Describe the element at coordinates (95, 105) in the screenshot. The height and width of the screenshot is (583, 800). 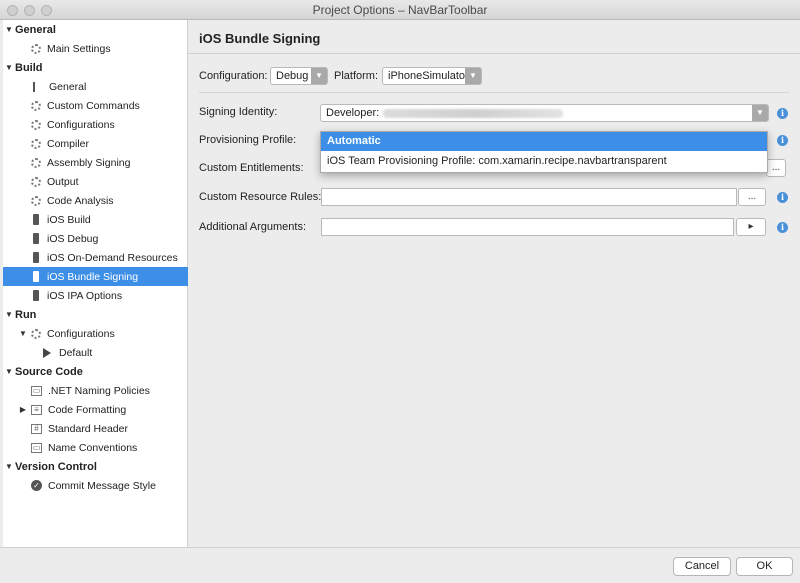
I see `sidebar-item-custom-commands: Custom Commands` at that location.